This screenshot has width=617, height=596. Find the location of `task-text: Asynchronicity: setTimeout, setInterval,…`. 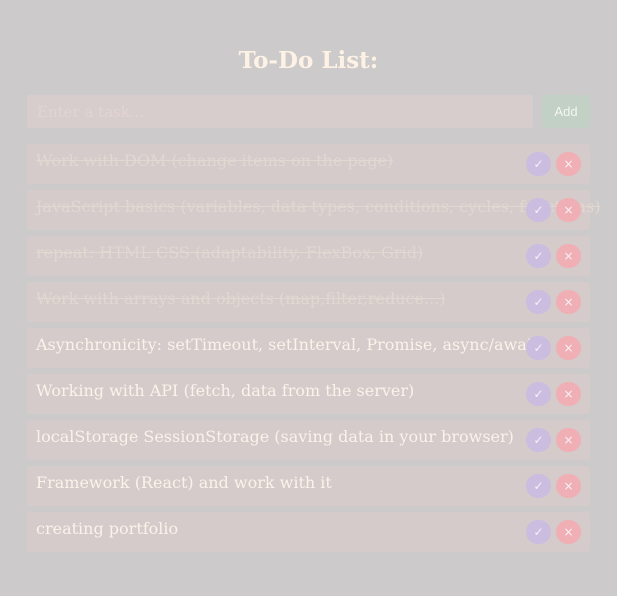

task-text: Asynchronicity: setTimeout, setInterval,… is located at coordinates (287, 345).